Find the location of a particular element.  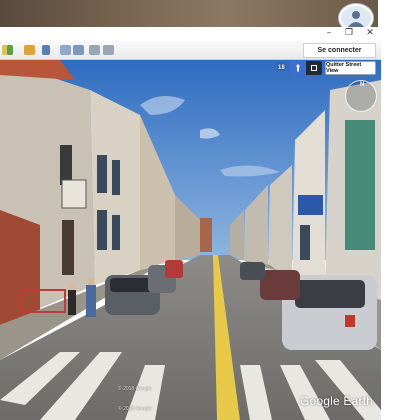

path-icon is located at coordinates (46, 50).